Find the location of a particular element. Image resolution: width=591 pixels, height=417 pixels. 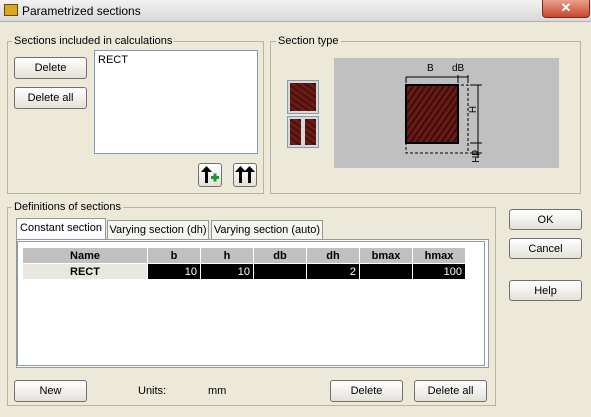

ok-button: OK is located at coordinates (545, 219).